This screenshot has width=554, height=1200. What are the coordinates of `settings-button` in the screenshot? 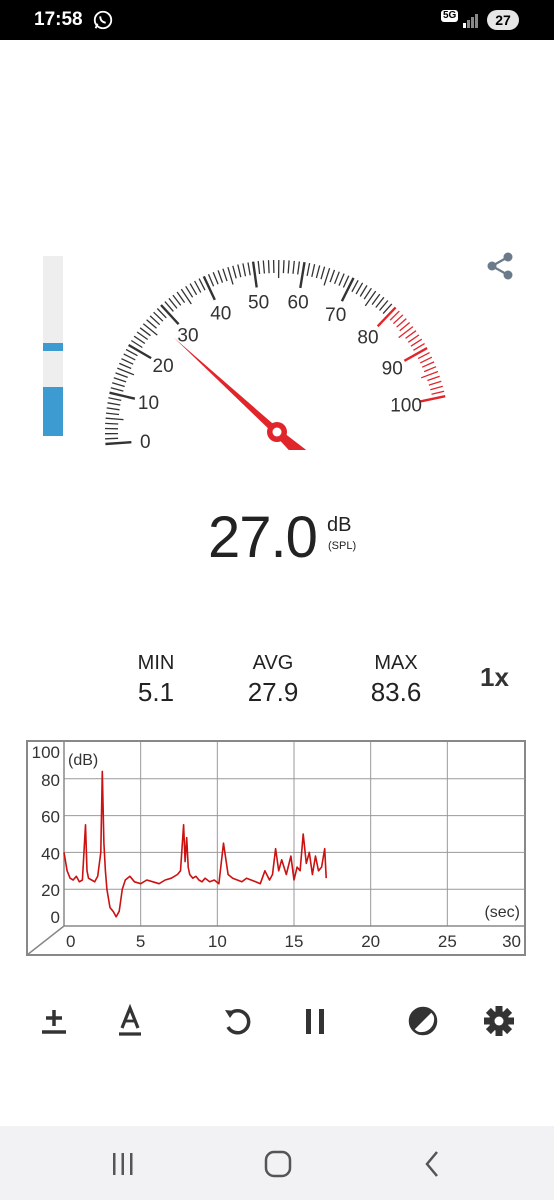 It's located at (499, 1022).